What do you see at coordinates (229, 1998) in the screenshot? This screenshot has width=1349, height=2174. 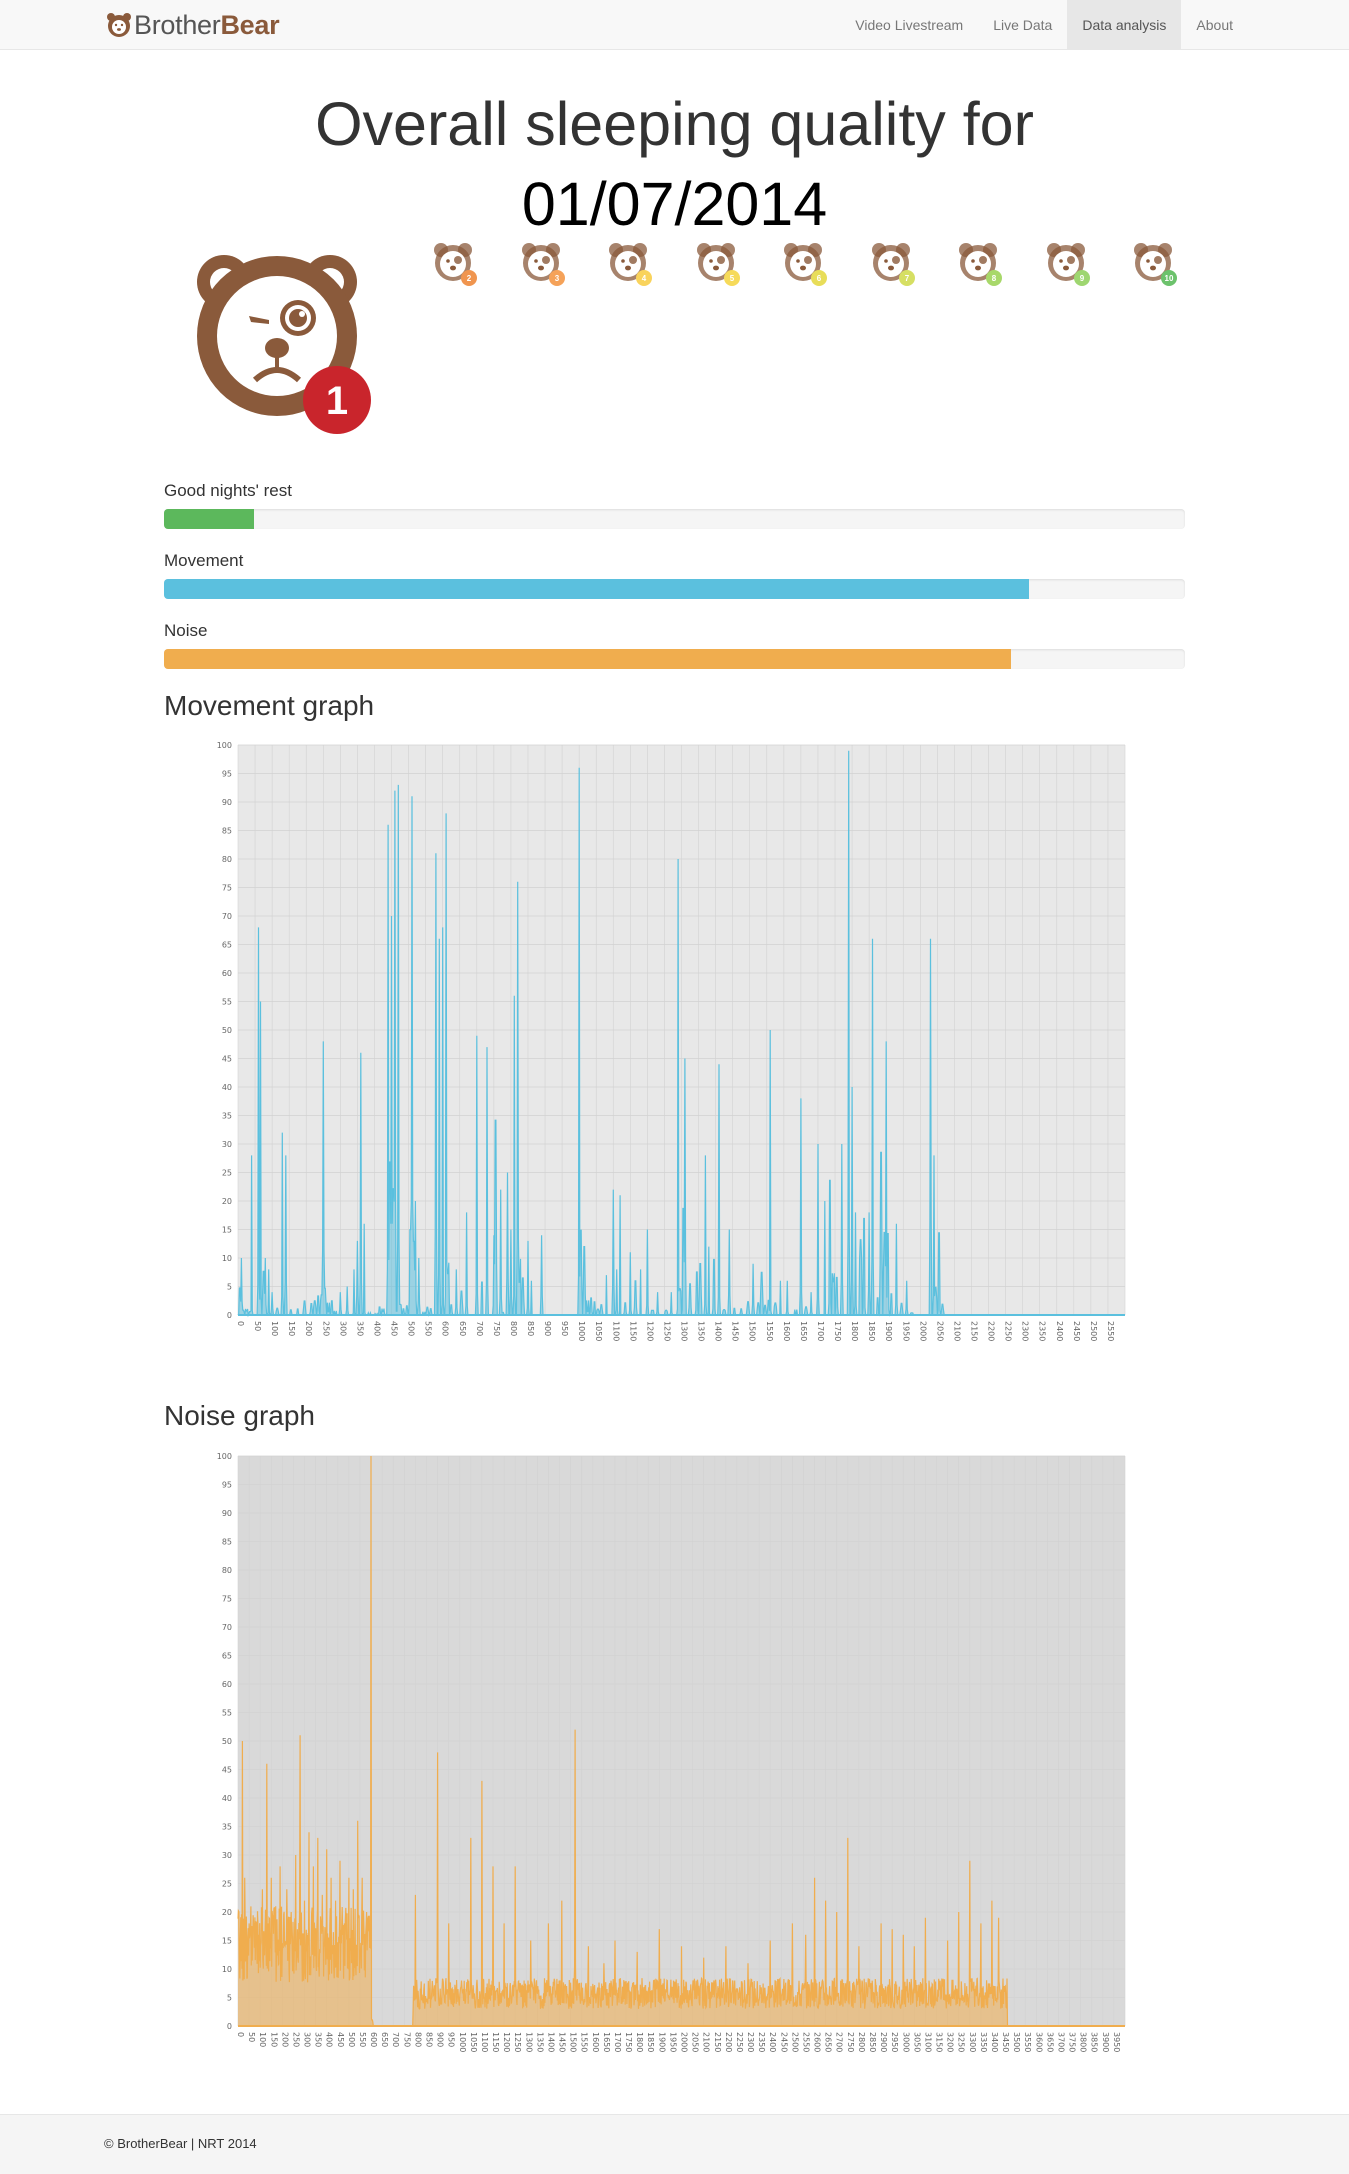 I see `y-tick-label: 5` at bounding box center [229, 1998].